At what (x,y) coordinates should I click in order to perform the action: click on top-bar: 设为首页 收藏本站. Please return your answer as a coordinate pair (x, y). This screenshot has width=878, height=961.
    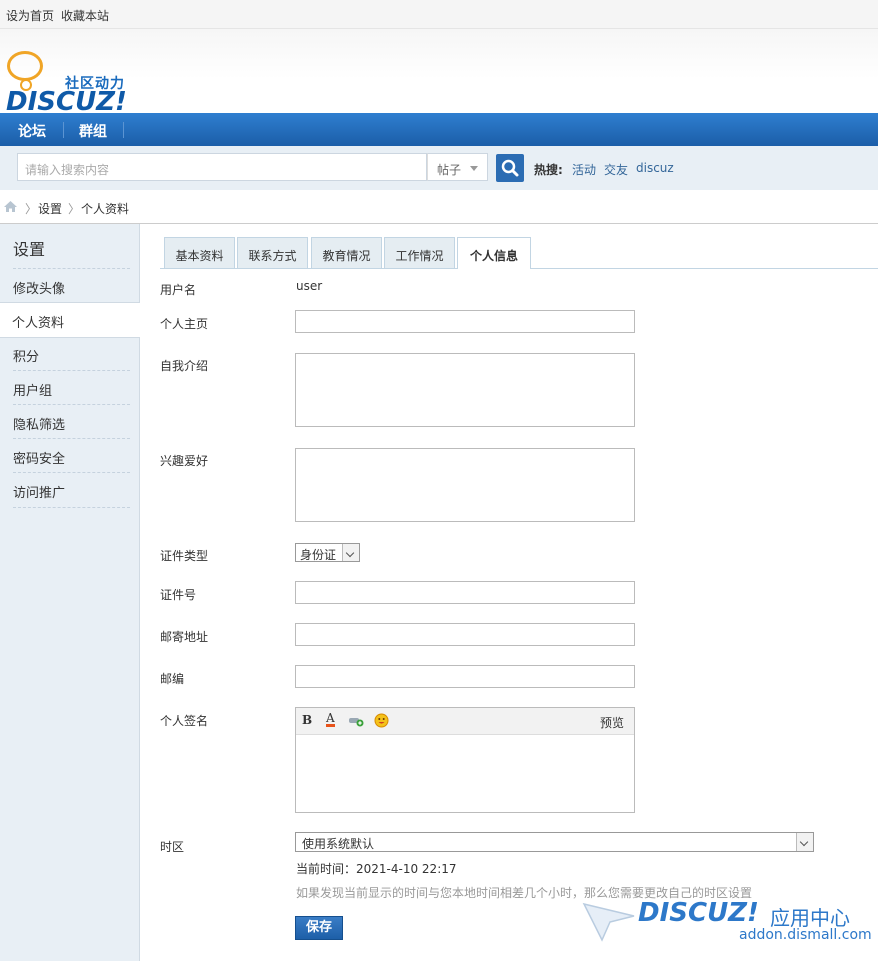
    Looking at the image, I should click on (439, 14).